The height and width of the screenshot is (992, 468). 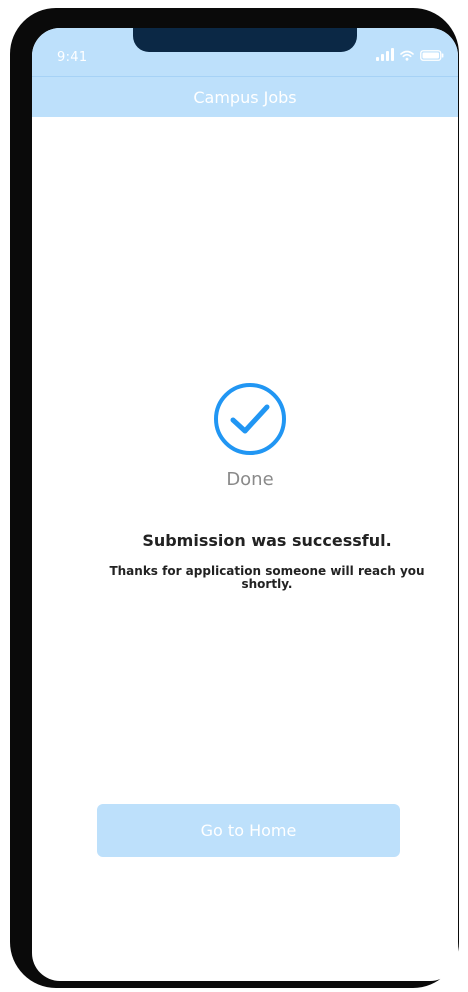 I want to click on device-notch, so click(x=245, y=40).